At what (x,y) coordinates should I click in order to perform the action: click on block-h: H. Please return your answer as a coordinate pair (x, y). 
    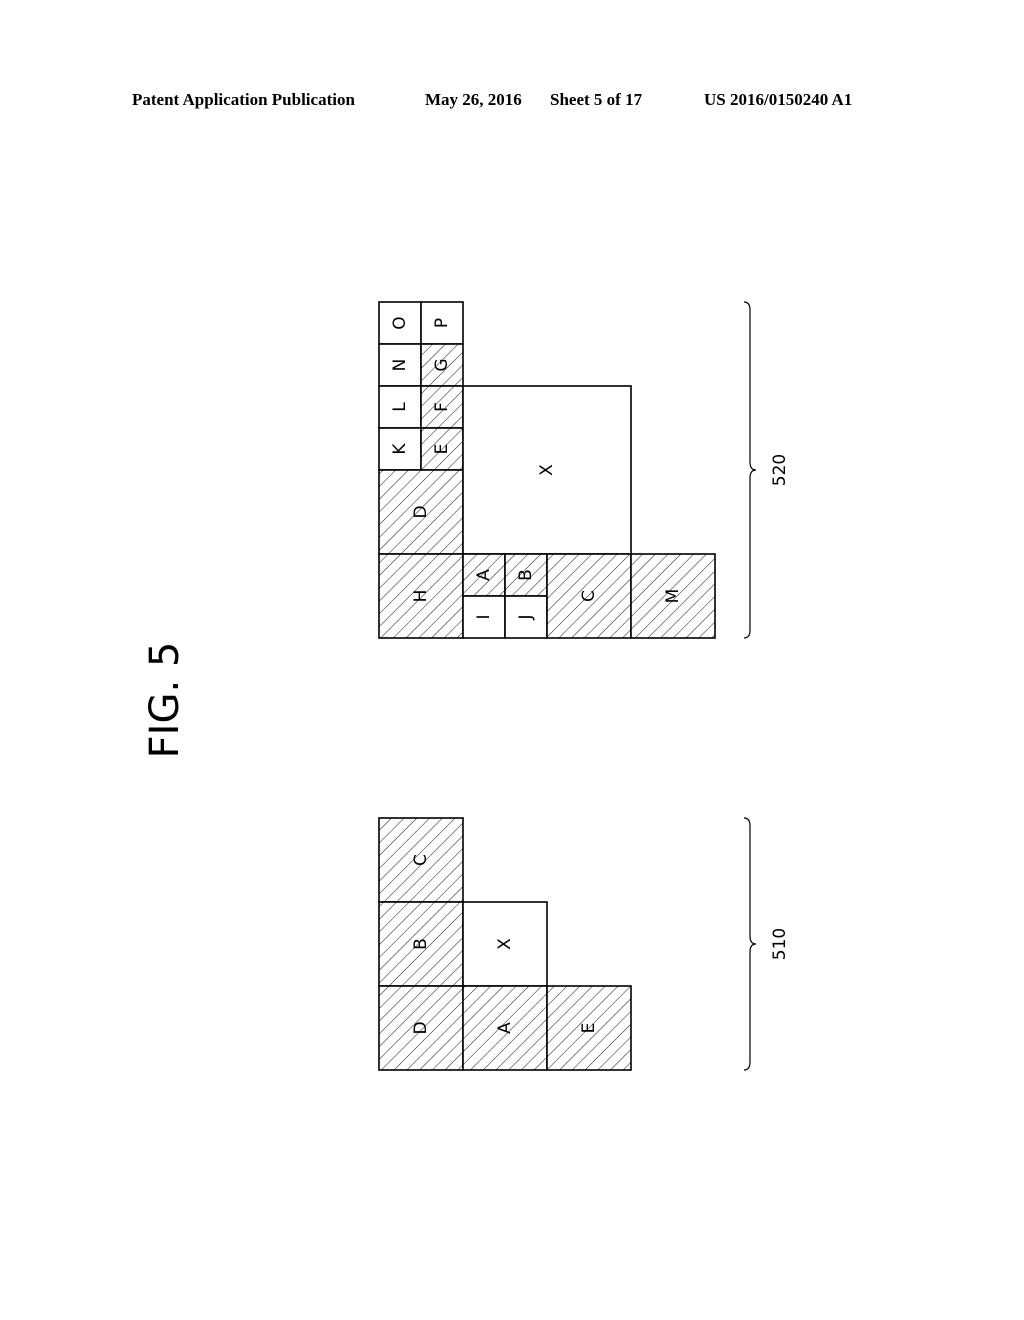
    Looking at the image, I should click on (421, 596).